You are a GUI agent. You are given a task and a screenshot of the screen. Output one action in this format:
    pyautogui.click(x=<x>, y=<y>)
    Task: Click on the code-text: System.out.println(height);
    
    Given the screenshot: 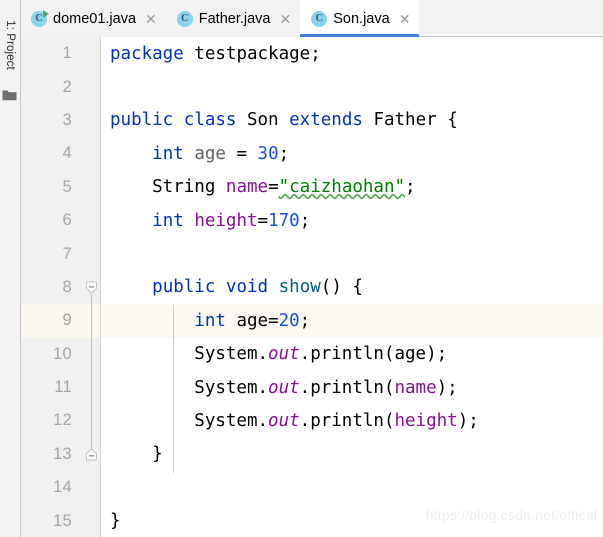 What is the action you would take?
    pyautogui.click(x=294, y=420)
    